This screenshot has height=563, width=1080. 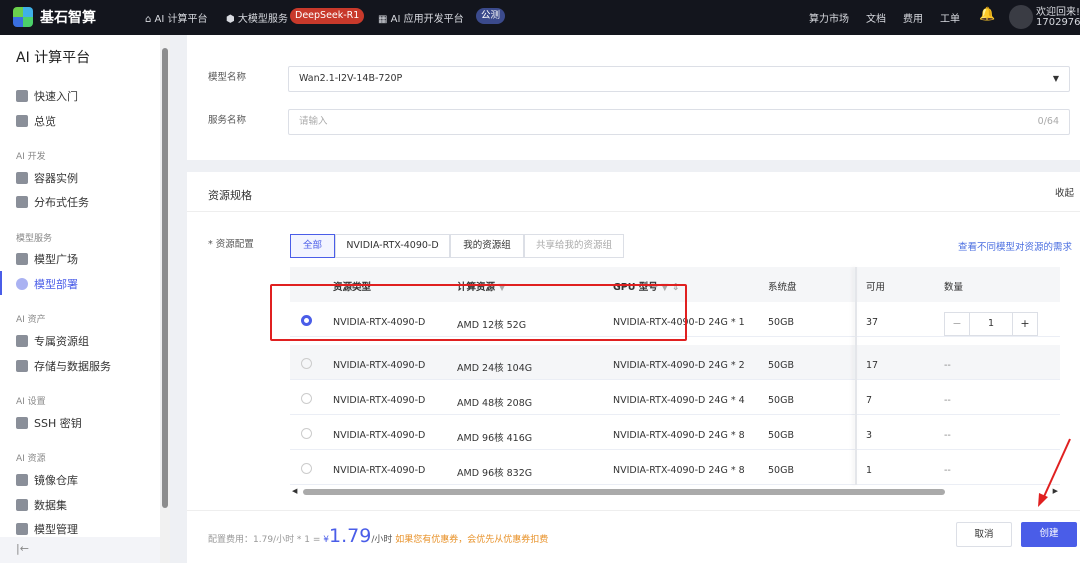 What do you see at coordinates (472, 540) in the screenshot?
I see `coupon-notice: 如果您有优惠券，会优先从优惠券扣费` at bounding box center [472, 540].